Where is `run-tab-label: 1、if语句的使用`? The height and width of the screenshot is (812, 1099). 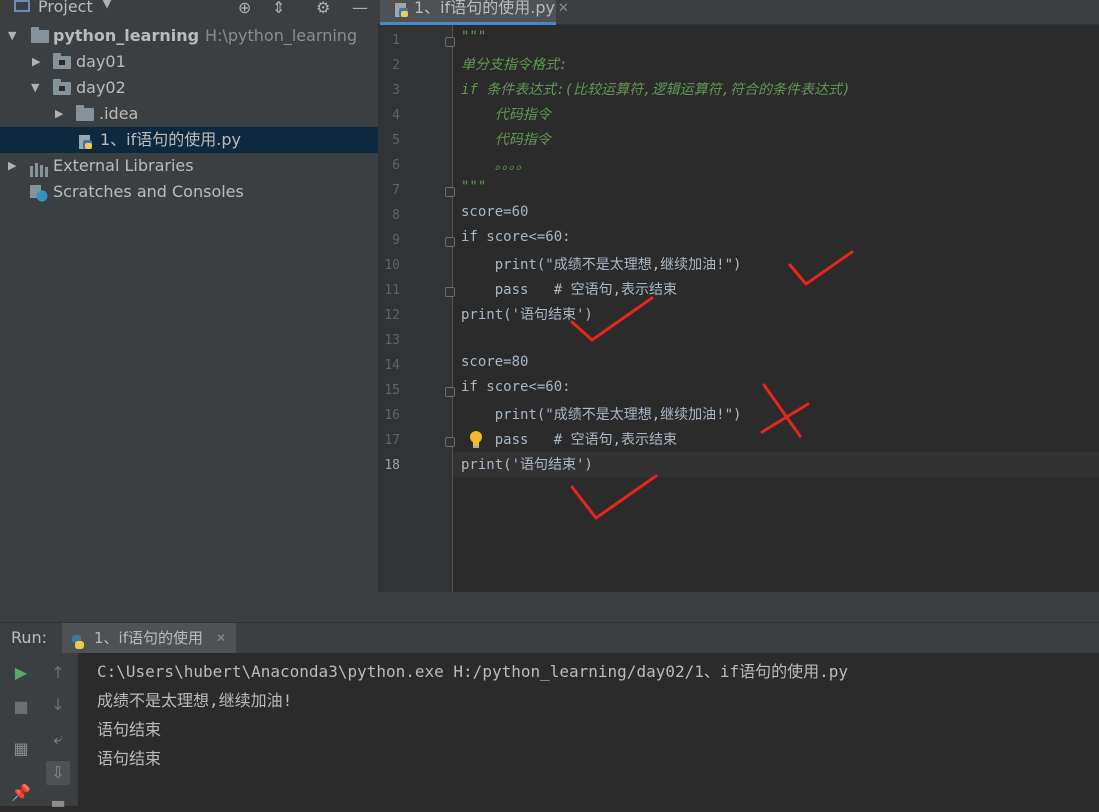
run-tab-label: 1、if语句的使用 is located at coordinates (148, 638).